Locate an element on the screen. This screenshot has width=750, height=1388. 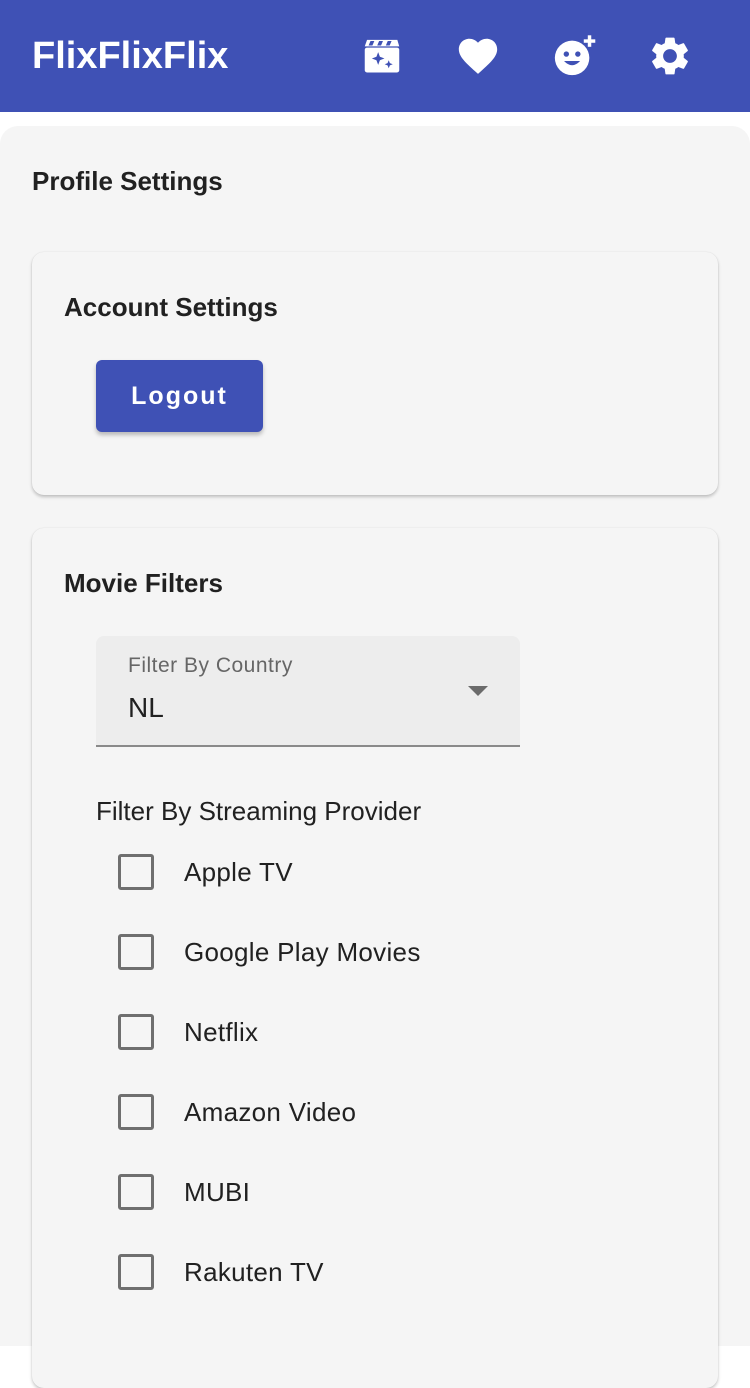
provider-item-amazon-video: Amazon Video is located at coordinates (398, 1134).